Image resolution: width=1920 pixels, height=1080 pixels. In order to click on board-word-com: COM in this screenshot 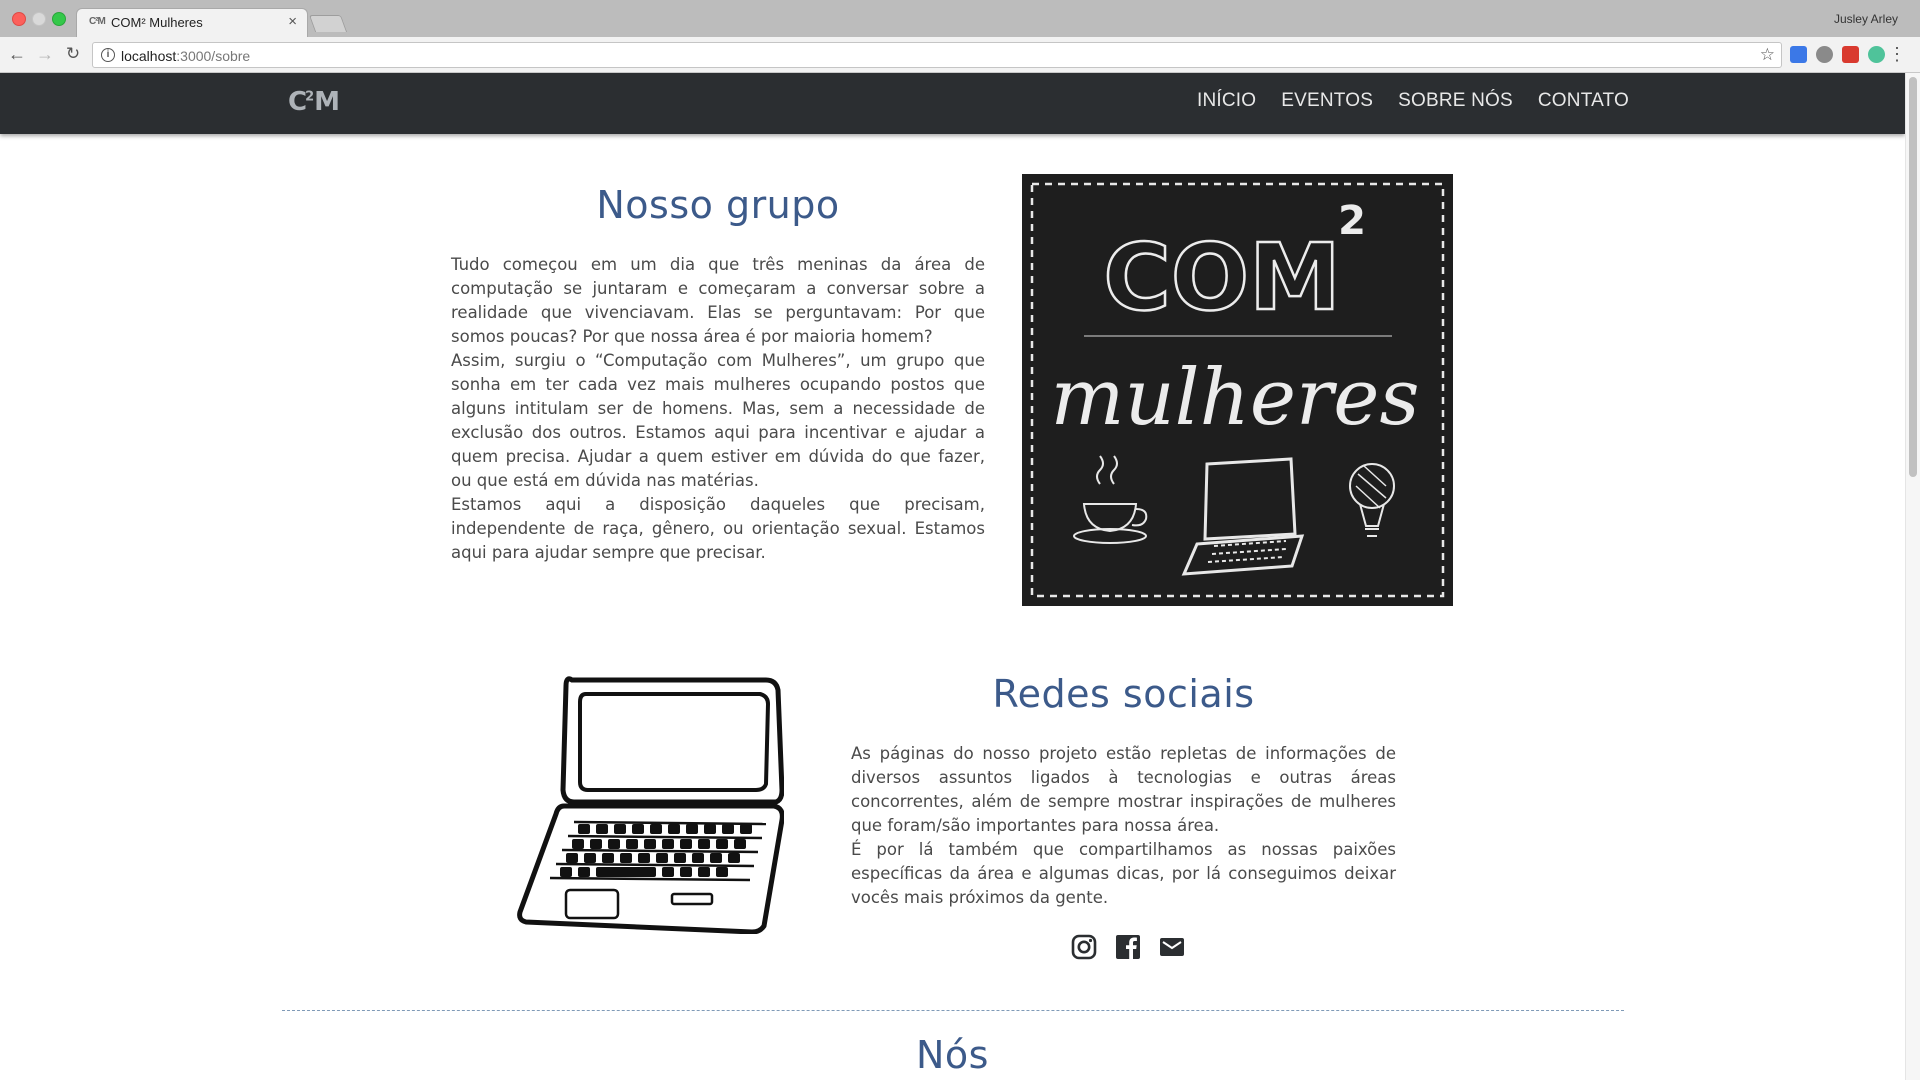, I will do `click(1221, 277)`.